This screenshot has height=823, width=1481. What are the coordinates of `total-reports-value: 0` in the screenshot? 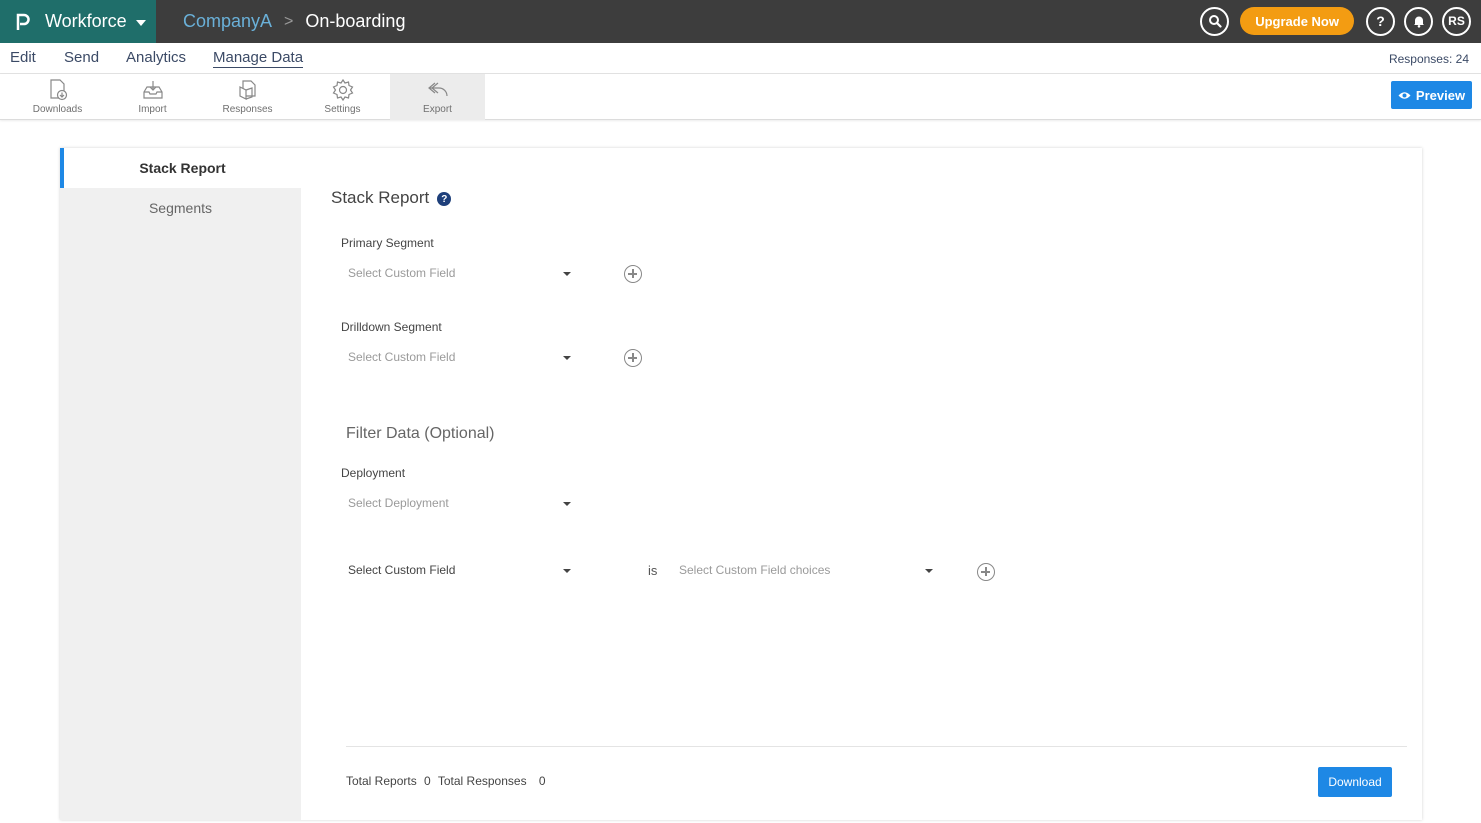 It's located at (427, 781).